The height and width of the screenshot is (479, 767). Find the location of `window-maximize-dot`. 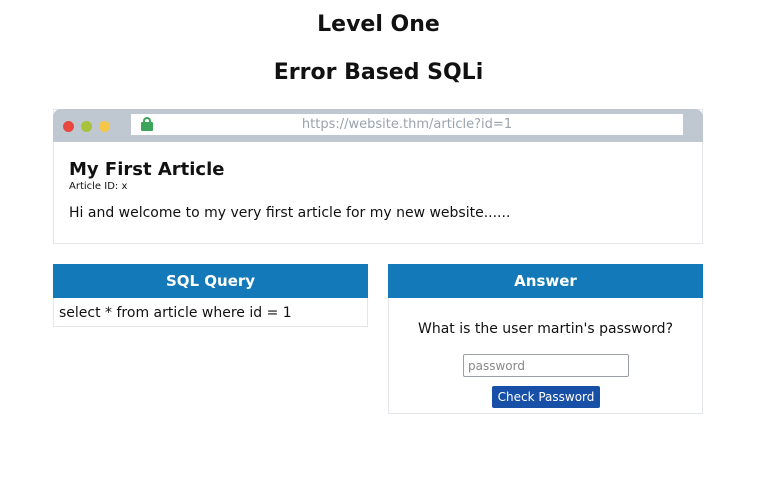

window-maximize-dot is located at coordinates (86, 126).